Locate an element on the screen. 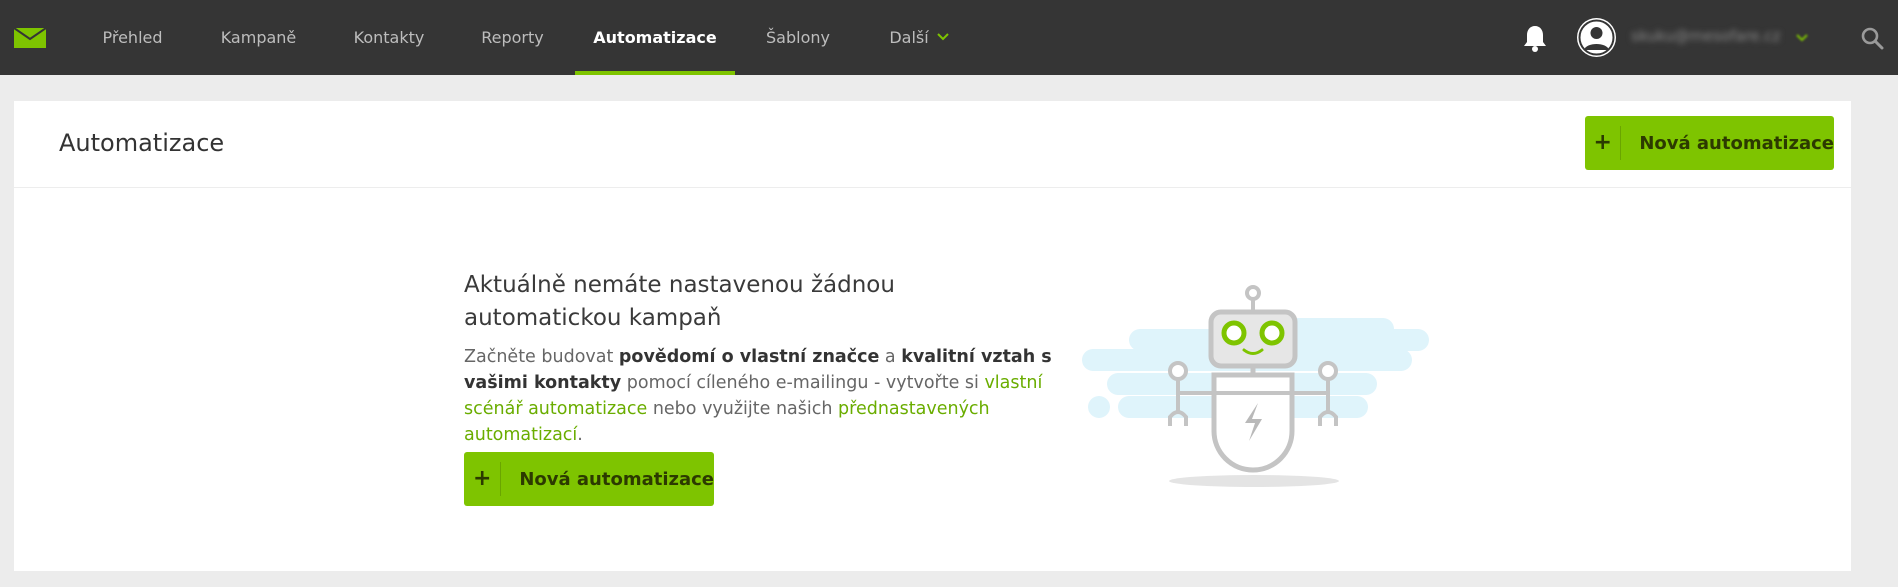 This screenshot has height=587, width=1898. new-automation-button: + Nová automatizace is located at coordinates (1709, 143).